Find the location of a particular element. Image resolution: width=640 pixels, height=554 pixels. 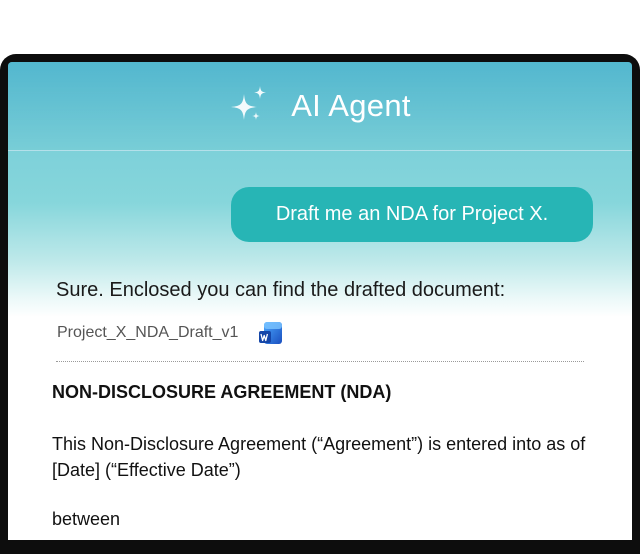

document-between-text: between is located at coordinates (86, 519).